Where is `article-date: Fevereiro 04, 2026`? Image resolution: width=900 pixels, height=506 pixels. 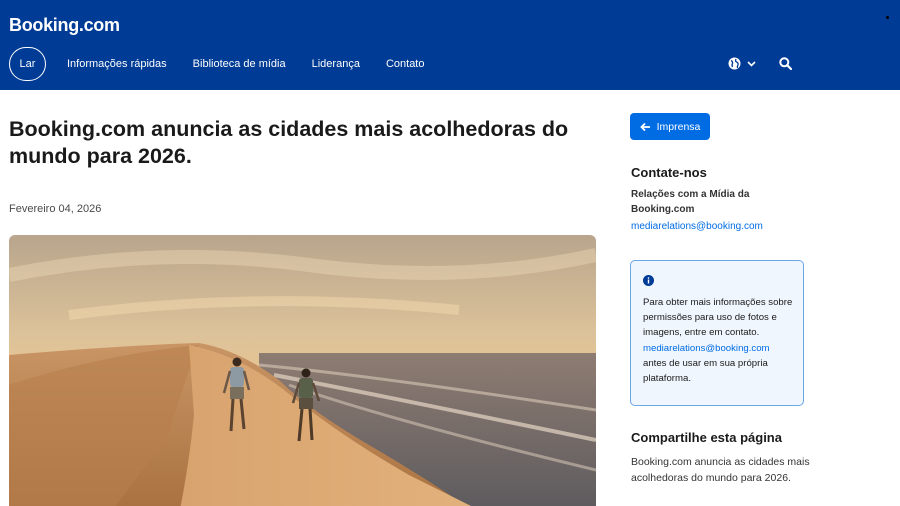 article-date: Fevereiro 04, 2026 is located at coordinates (55, 209).